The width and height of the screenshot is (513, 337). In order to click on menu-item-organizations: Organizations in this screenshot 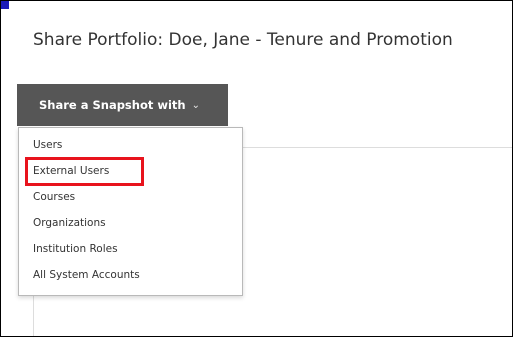, I will do `click(69, 223)`.